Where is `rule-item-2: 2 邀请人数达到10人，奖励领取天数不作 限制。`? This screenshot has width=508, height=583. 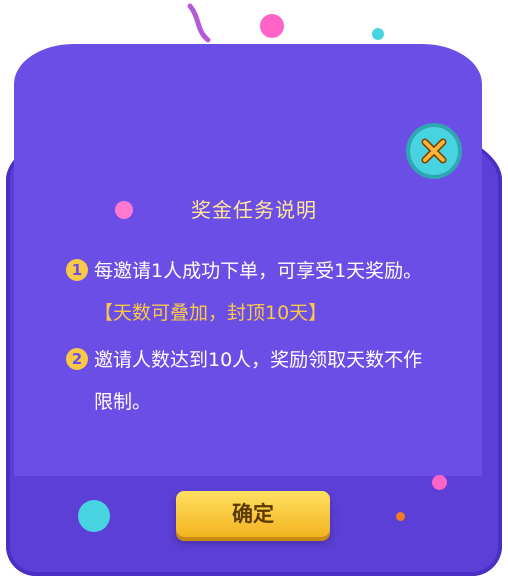 rule-item-2: 2 邀请人数达到10人，奖励领取天数不作 限制。 is located at coordinates (261, 381).